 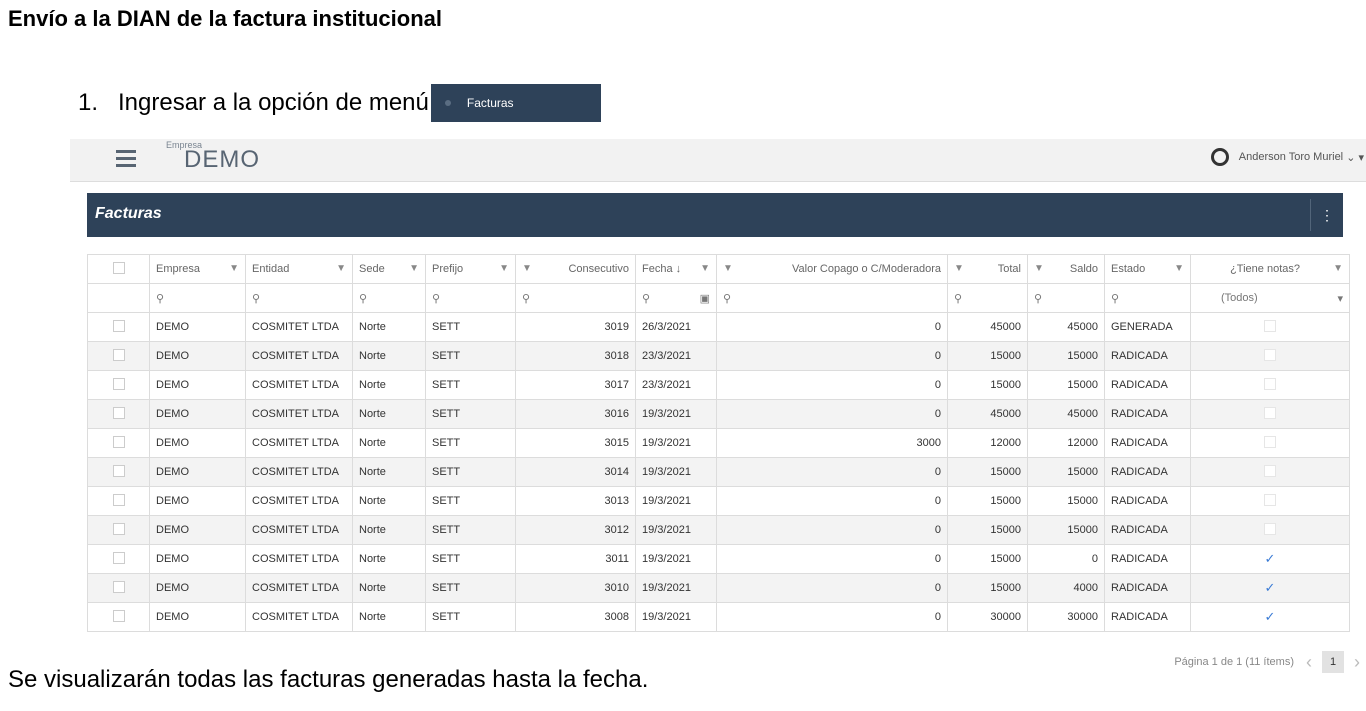 What do you see at coordinates (676, 298) in the screenshot?
I see `search-icon: ⚲ ▣` at bounding box center [676, 298].